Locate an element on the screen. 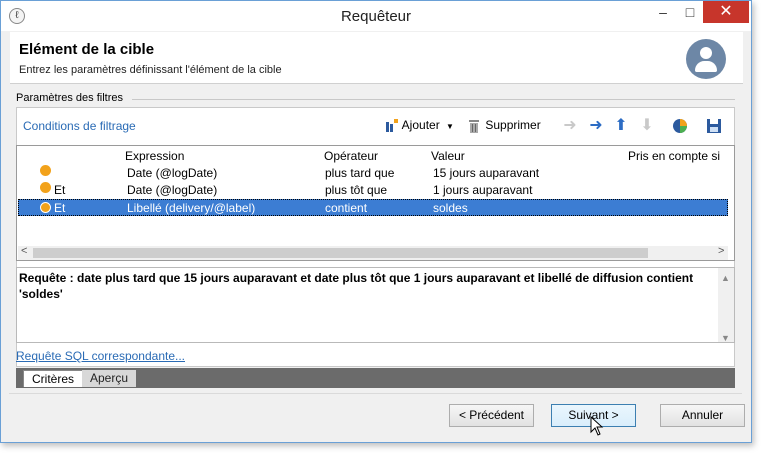 The height and width of the screenshot is (463, 761). row-operator: plus tôt que is located at coordinates (356, 190).